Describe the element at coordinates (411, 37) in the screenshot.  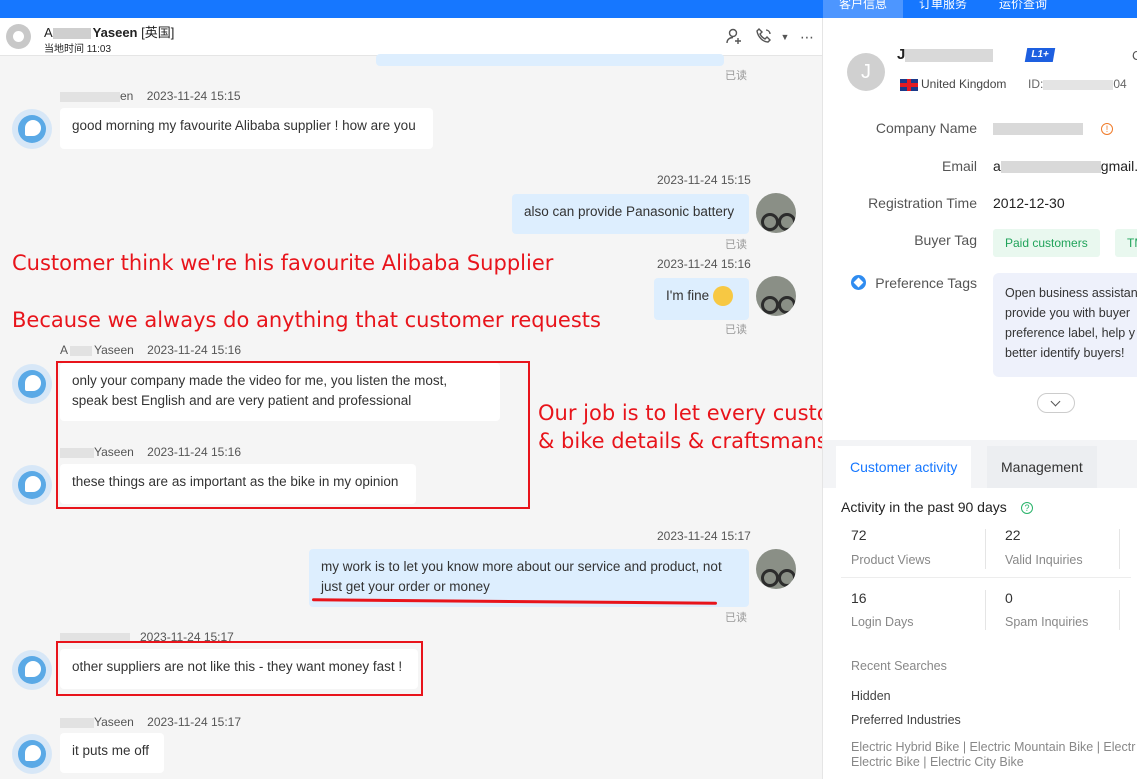
I see `chat-header: A Yaseen [英国] 当地时间 11:03 ▼ ⋯` at that location.